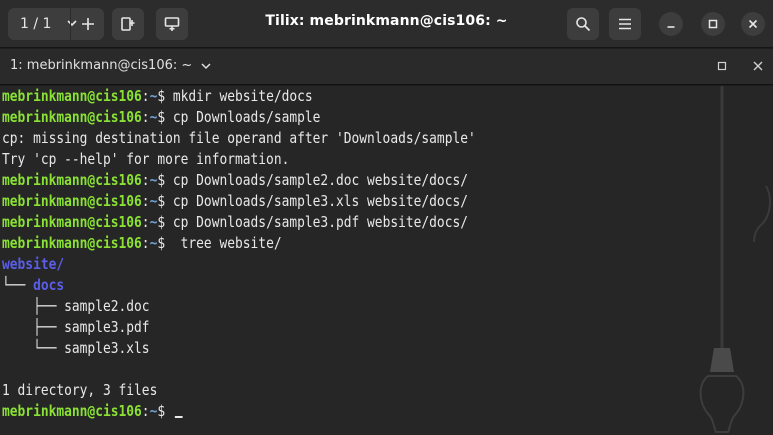 The height and width of the screenshot is (435, 773). What do you see at coordinates (758, 66) in the screenshot?
I see `close-terminal-icon` at bounding box center [758, 66].